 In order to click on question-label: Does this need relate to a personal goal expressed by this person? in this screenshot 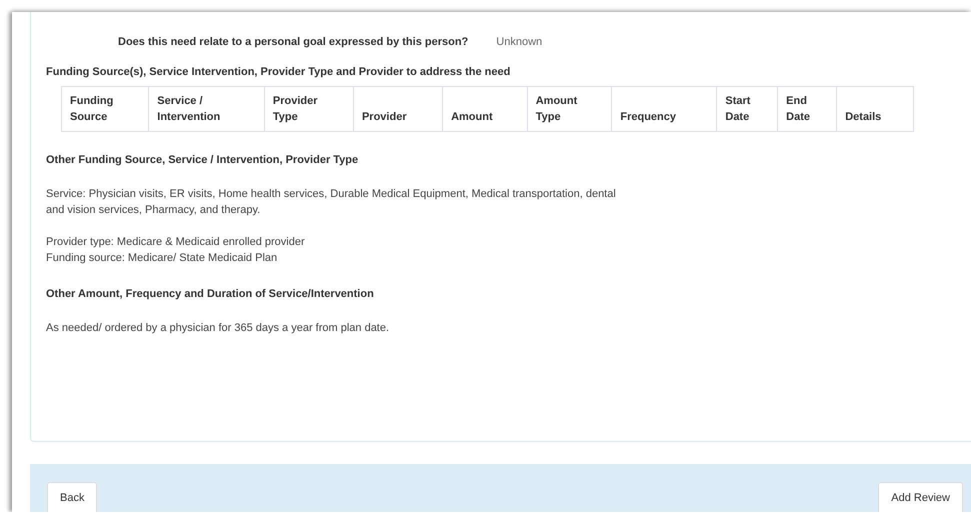, I will do `click(293, 42)`.